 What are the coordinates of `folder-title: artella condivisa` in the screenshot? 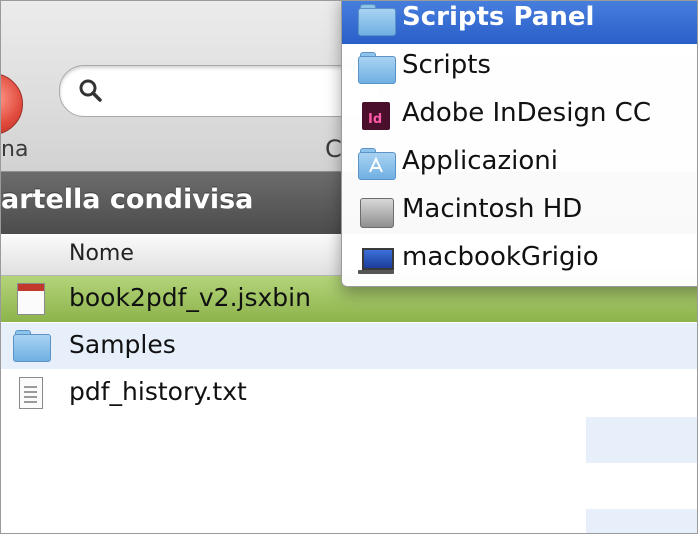 It's located at (127, 199).